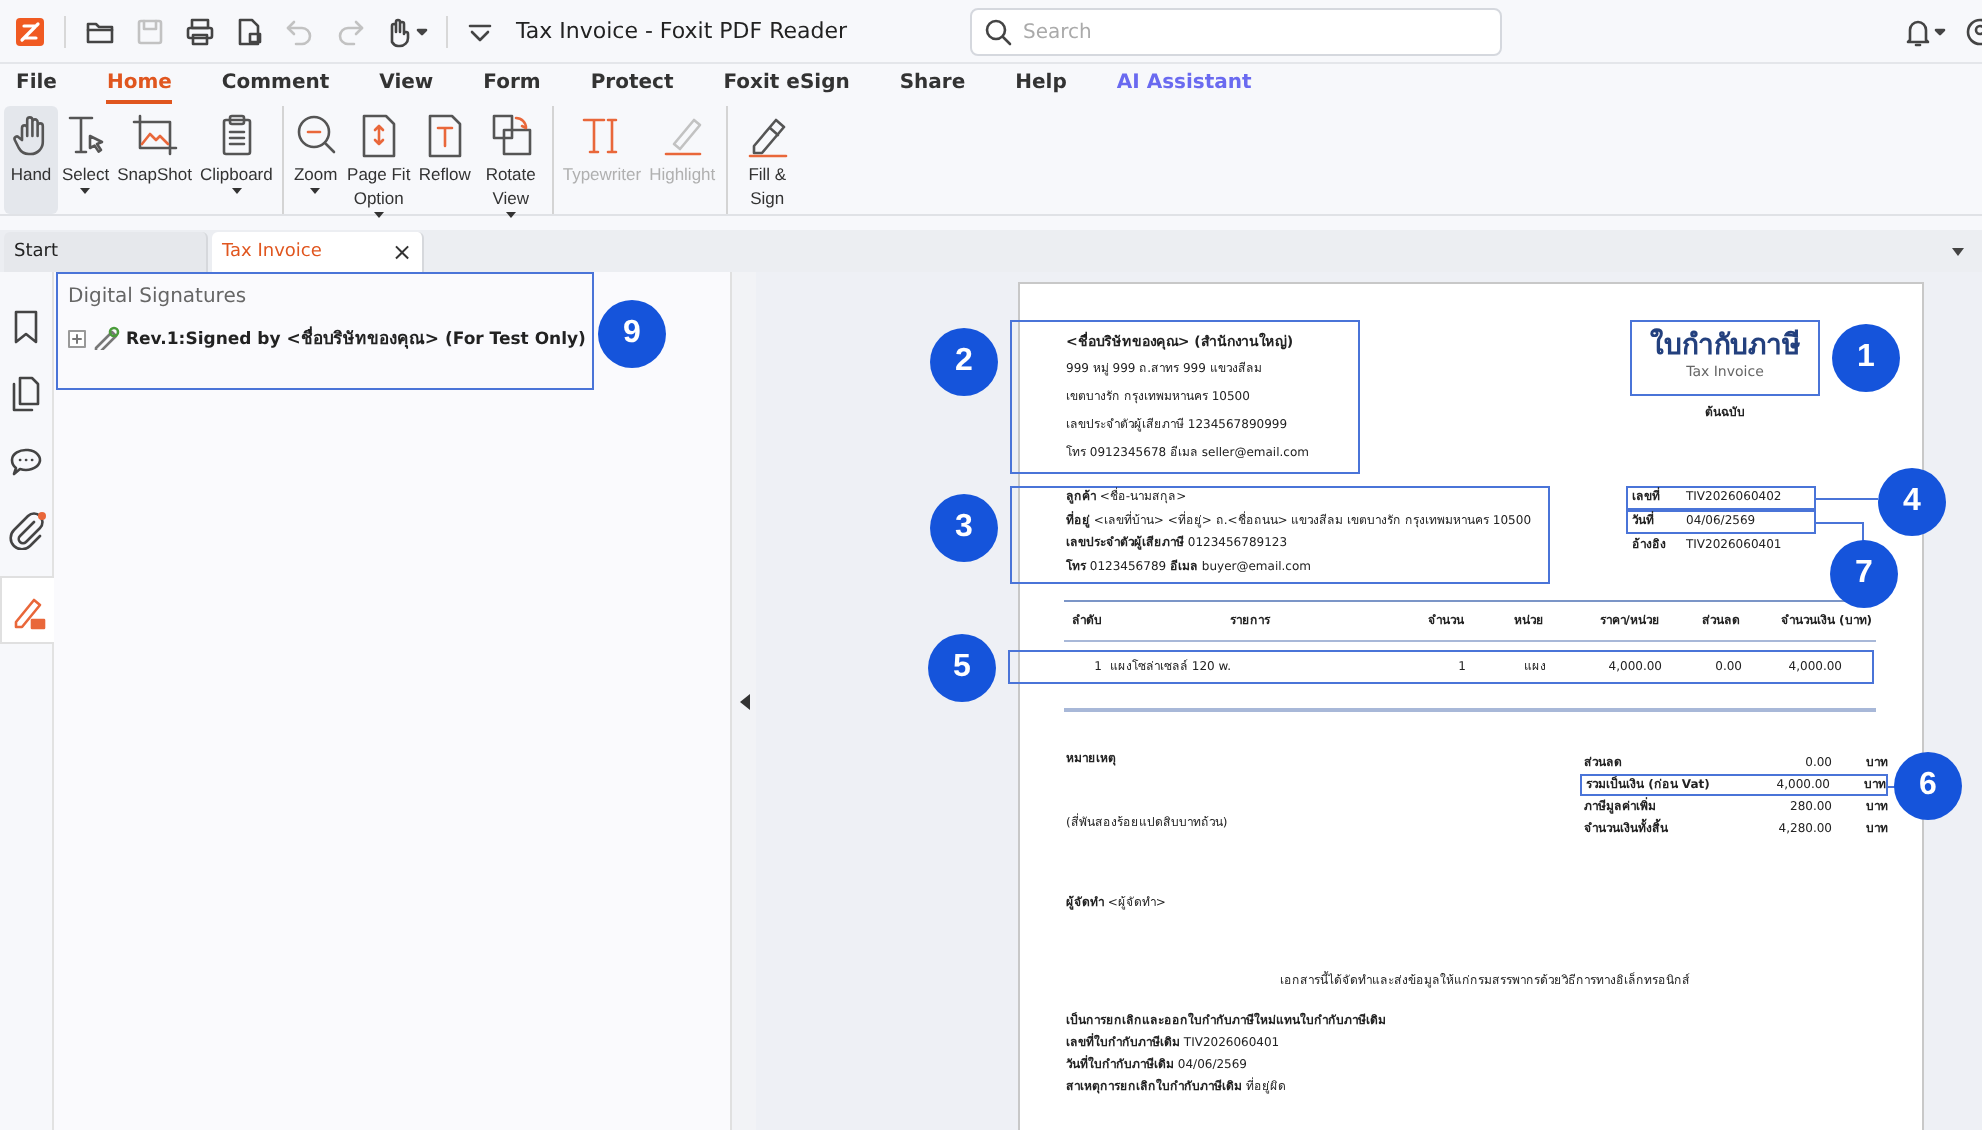 This screenshot has height=1130, width=1982. What do you see at coordinates (31, 160) in the screenshot?
I see `ribbon-button: Hand` at bounding box center [31, 160].